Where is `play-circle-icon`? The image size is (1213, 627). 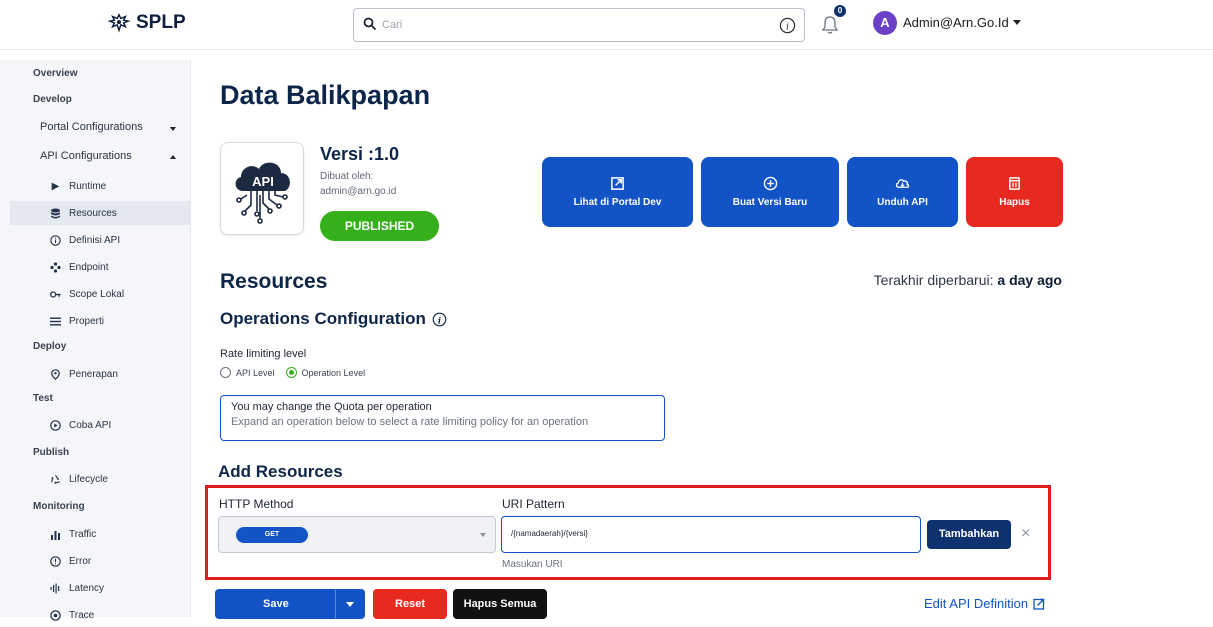
play-circle-icon is located at coordinates (55, 425).